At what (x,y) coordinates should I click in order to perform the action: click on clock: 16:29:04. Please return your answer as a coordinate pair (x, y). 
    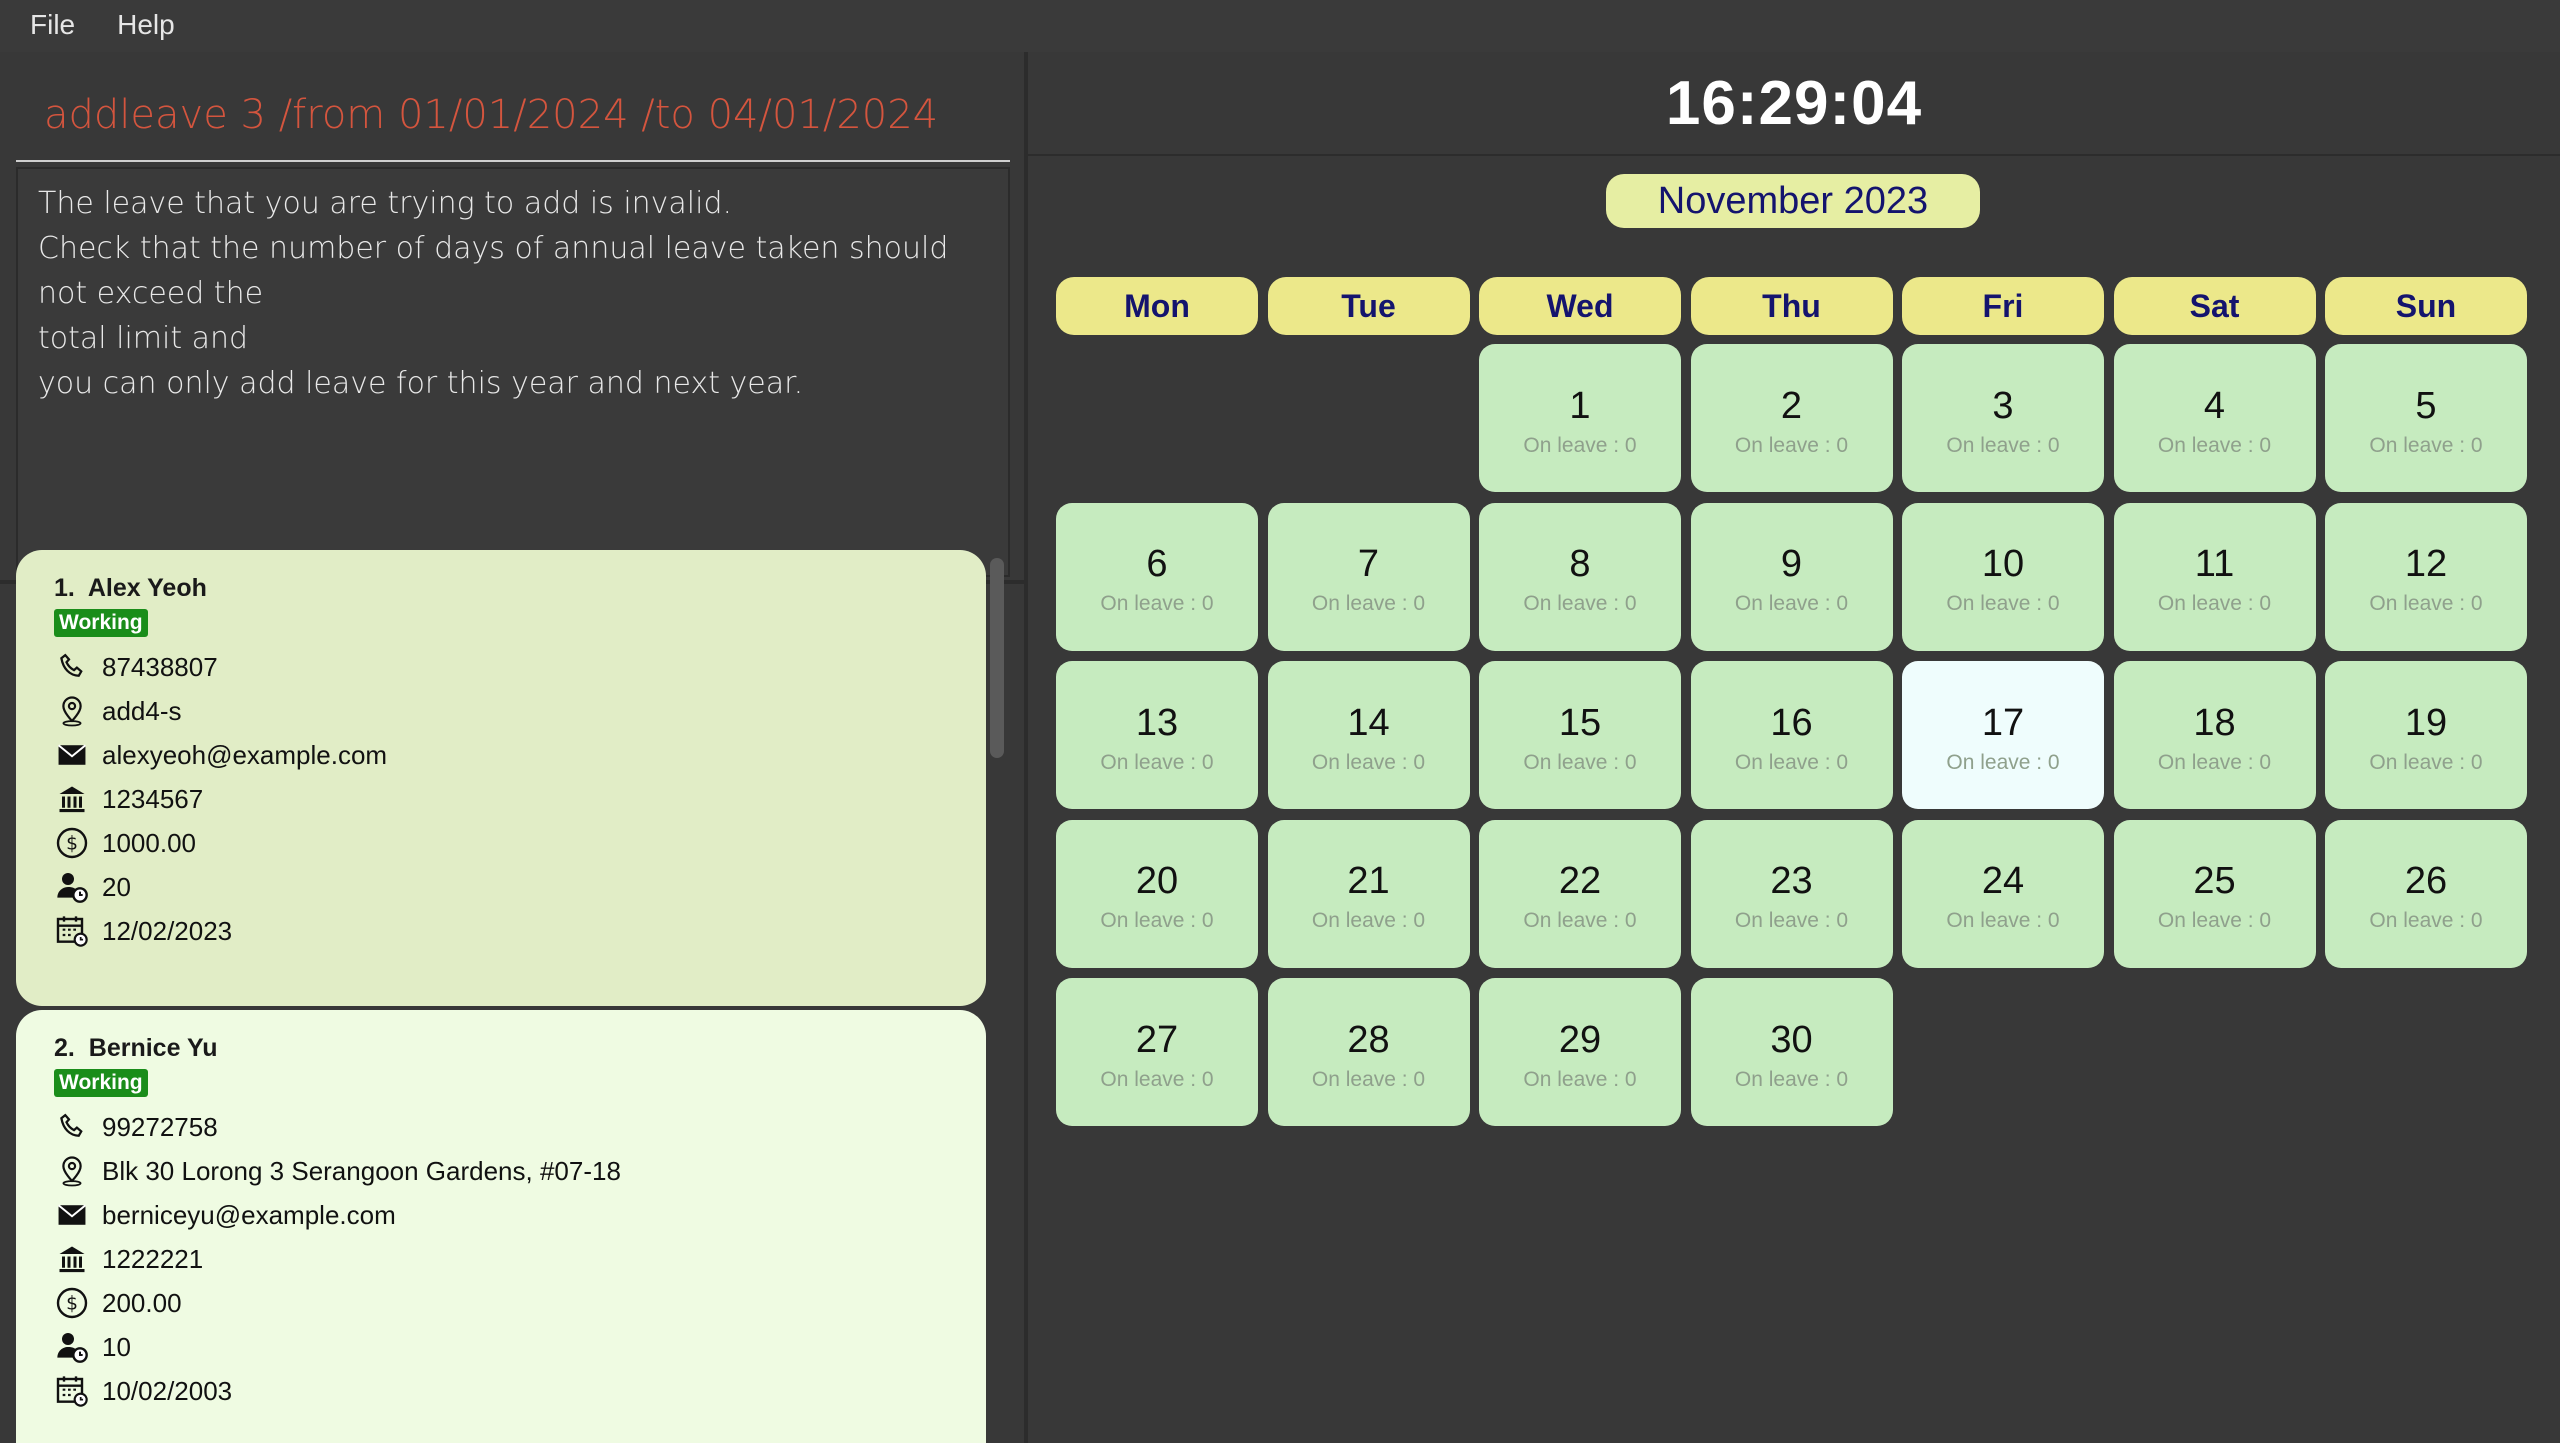
    Looking at the image, I should click on (1794, 103).